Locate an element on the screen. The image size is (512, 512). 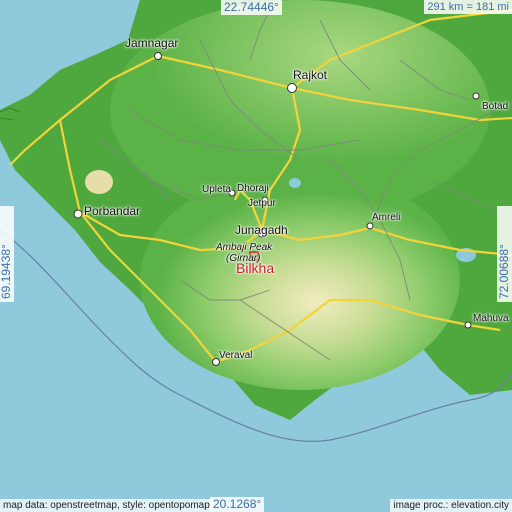
jamnagar-marker is located at coordinates (158, 56).